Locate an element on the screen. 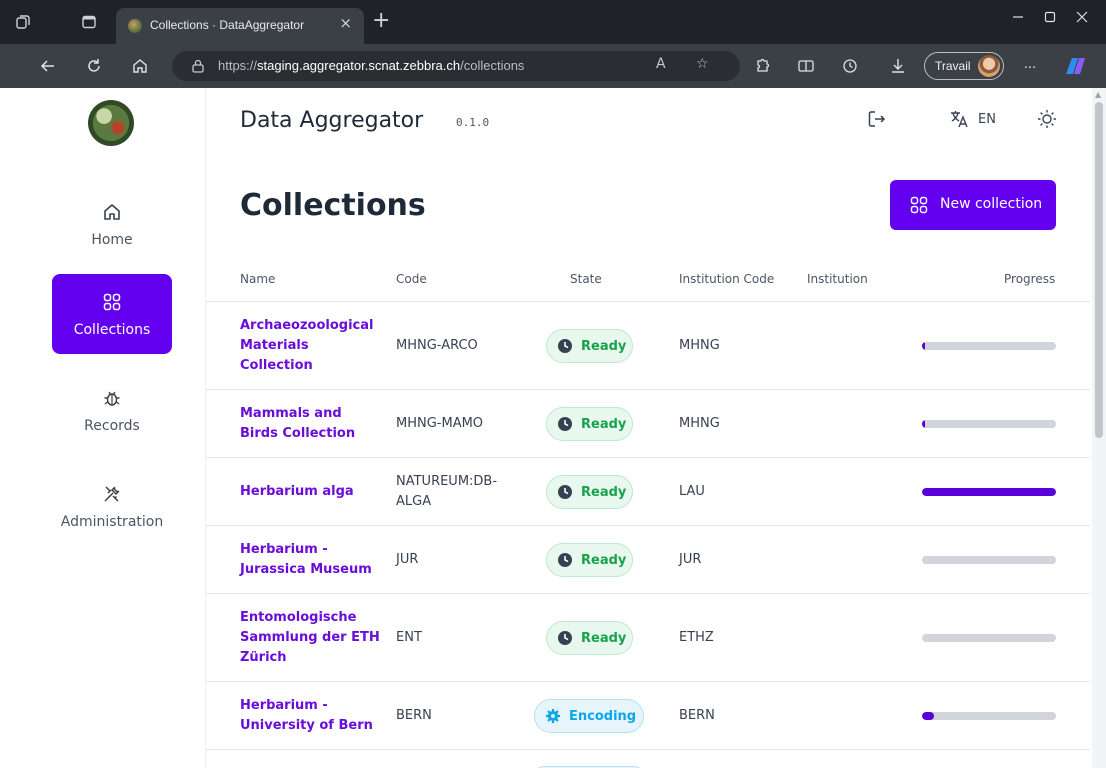  minimize-icon is located at coordinates (1018, 18).